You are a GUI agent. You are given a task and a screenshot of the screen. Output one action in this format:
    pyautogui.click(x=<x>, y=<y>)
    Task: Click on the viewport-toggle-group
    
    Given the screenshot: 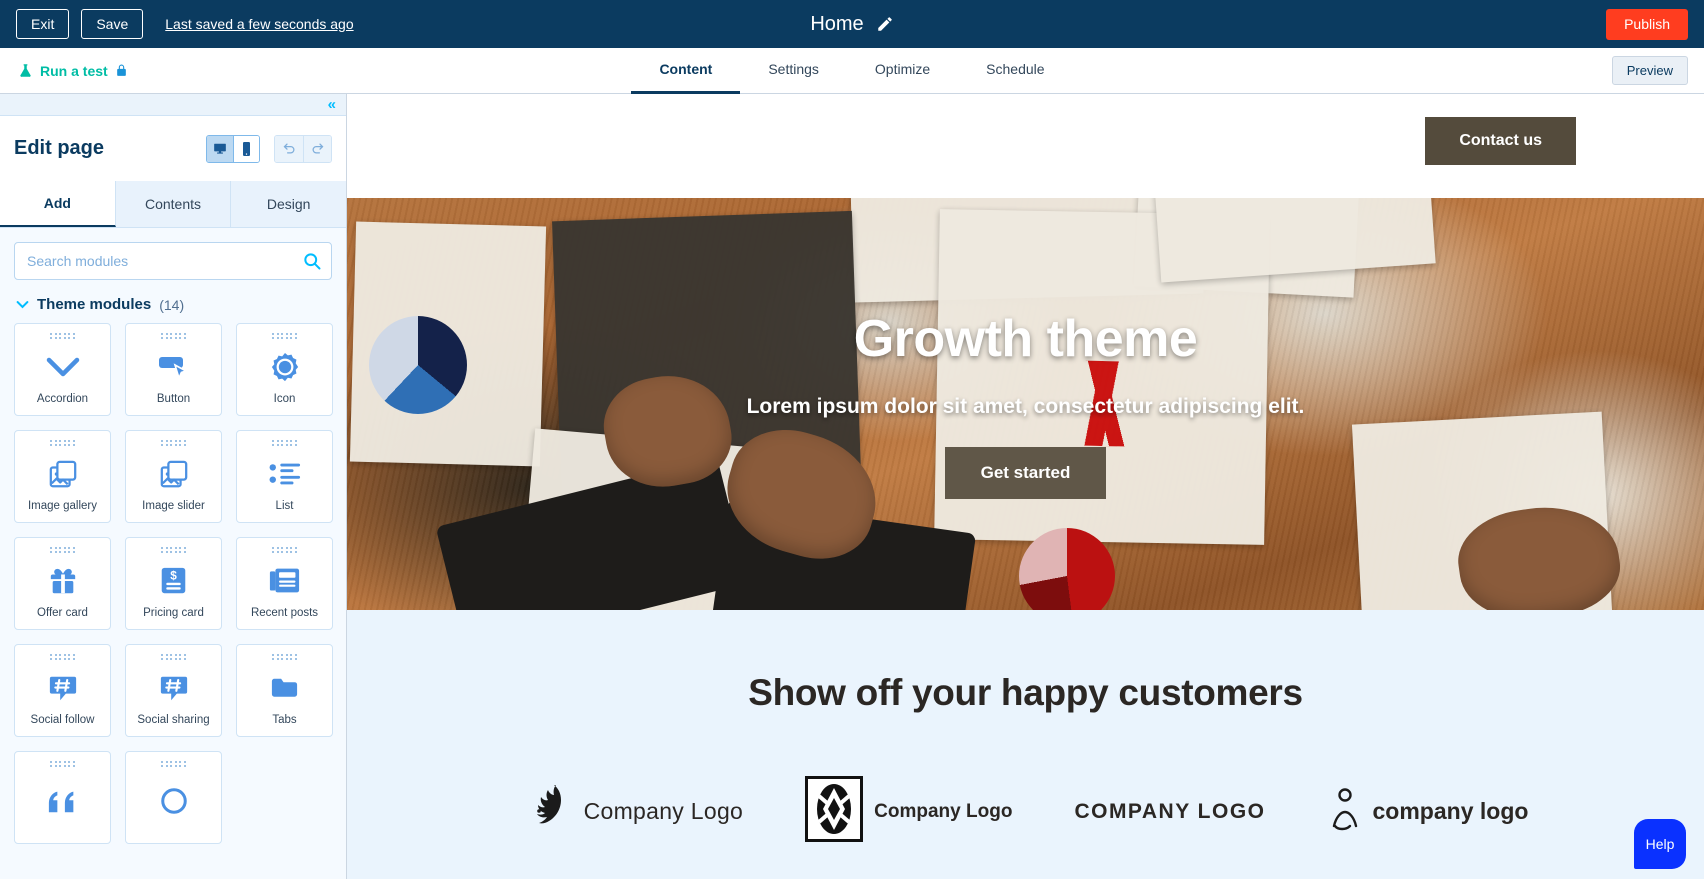 What is the action you would take?
    pyautogui.click(x=233, y=148)
    